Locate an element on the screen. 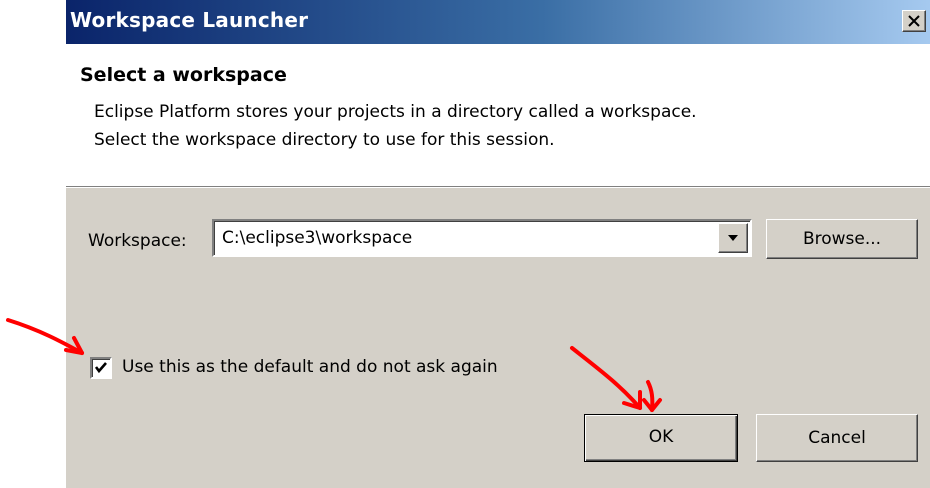 The height and width of the screenshot is (488, 930). workspace-combobox is located at coordinates (482, 238).